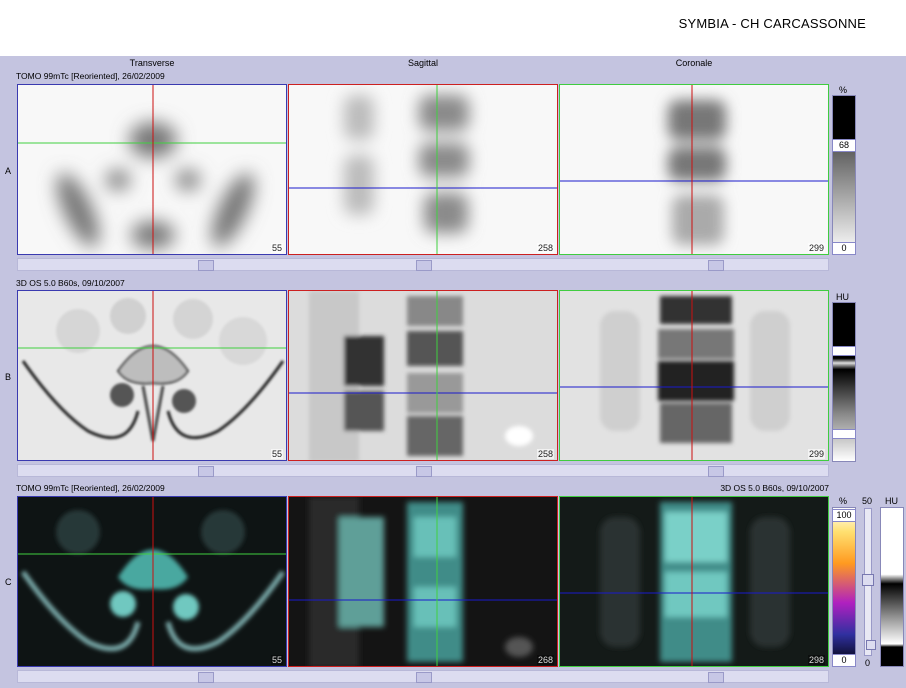  Describe the element at coordinates (8, 171) in the screenshot. I see `row-a-letter: A` at that location.